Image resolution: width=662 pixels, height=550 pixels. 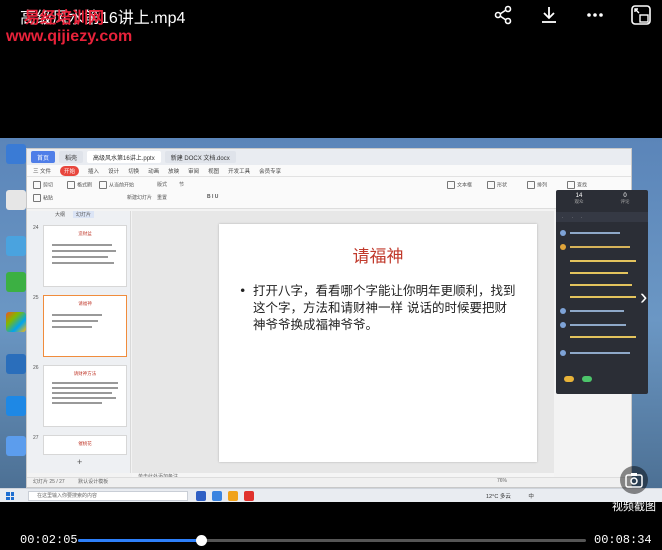 I want to click on menu-insert: 插入, so click(x=93, y=171).